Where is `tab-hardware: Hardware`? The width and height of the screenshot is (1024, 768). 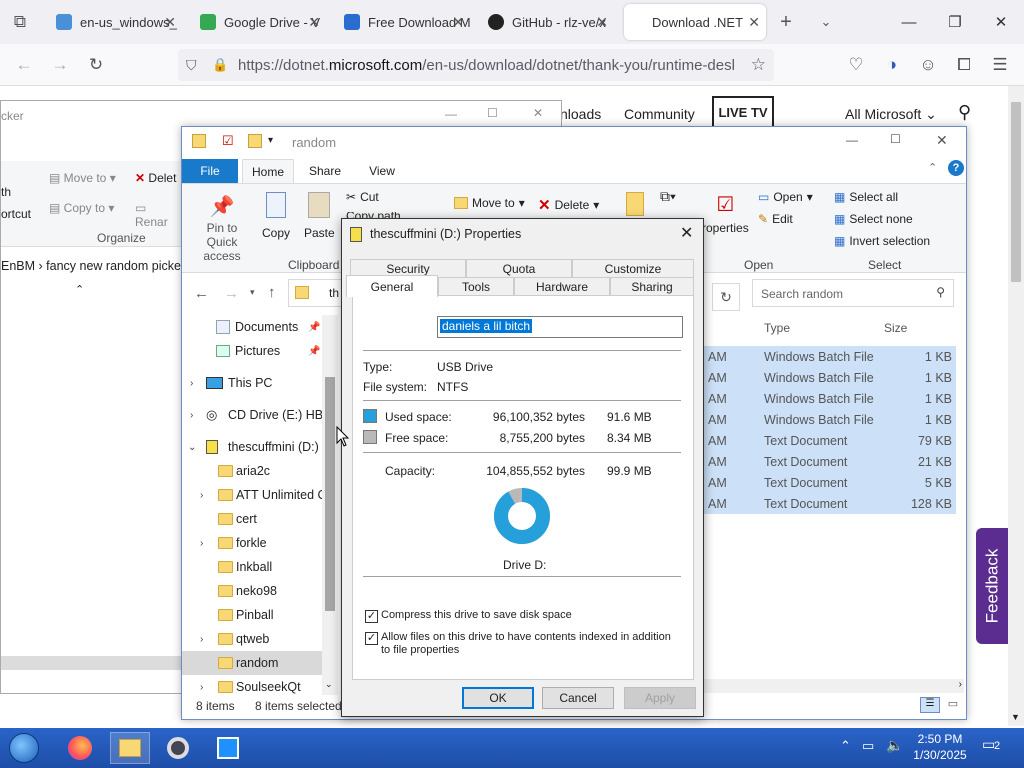
tab-hardware: Hardware is located at coordinates (562, 286).